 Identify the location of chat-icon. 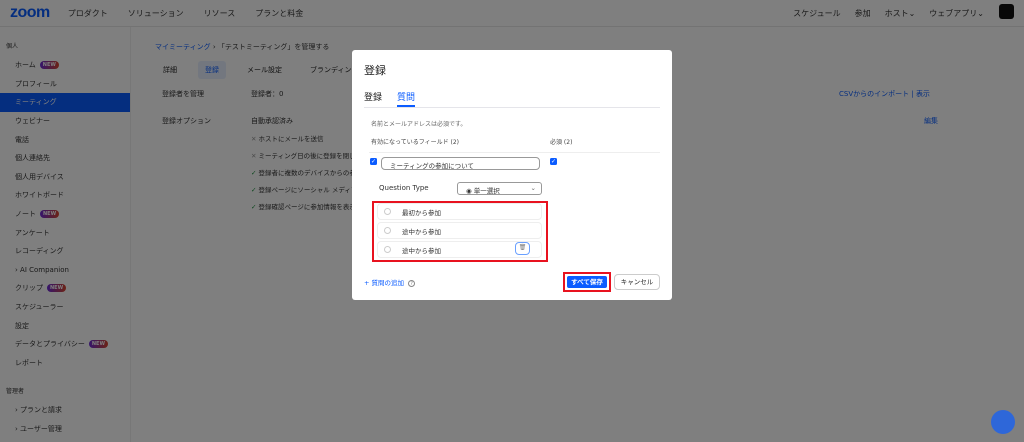
(1003, 422).